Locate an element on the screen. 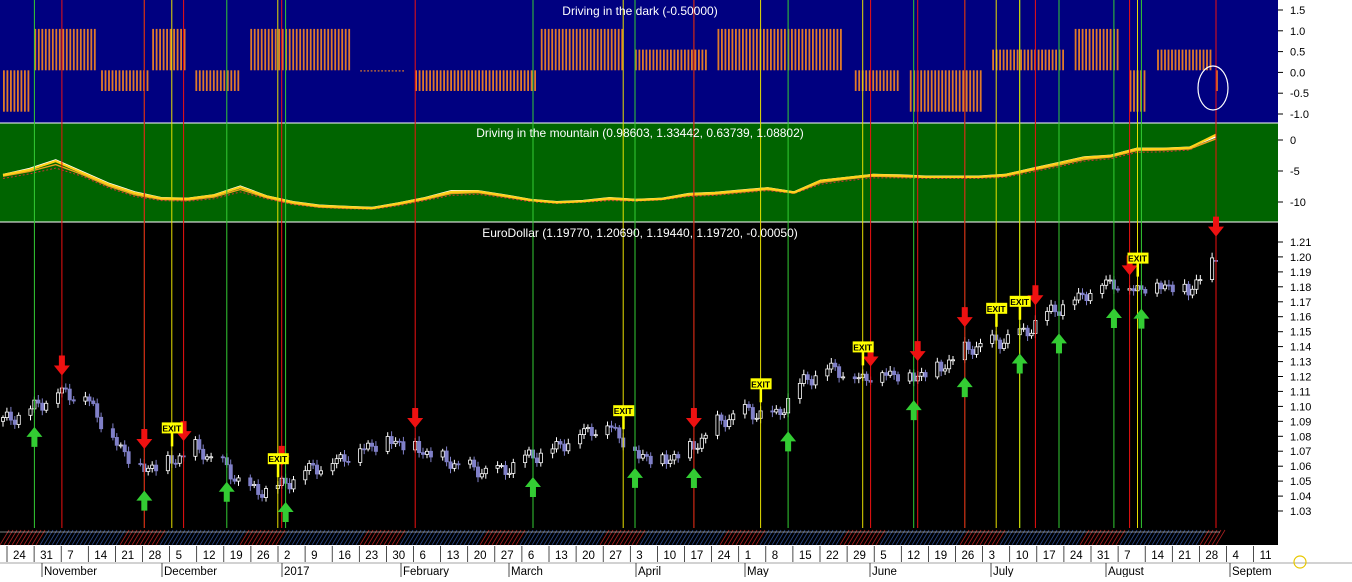 This screenshot has height=582, width=1352. date-axis-day-label: 13 is located at coordinates (453, 556).